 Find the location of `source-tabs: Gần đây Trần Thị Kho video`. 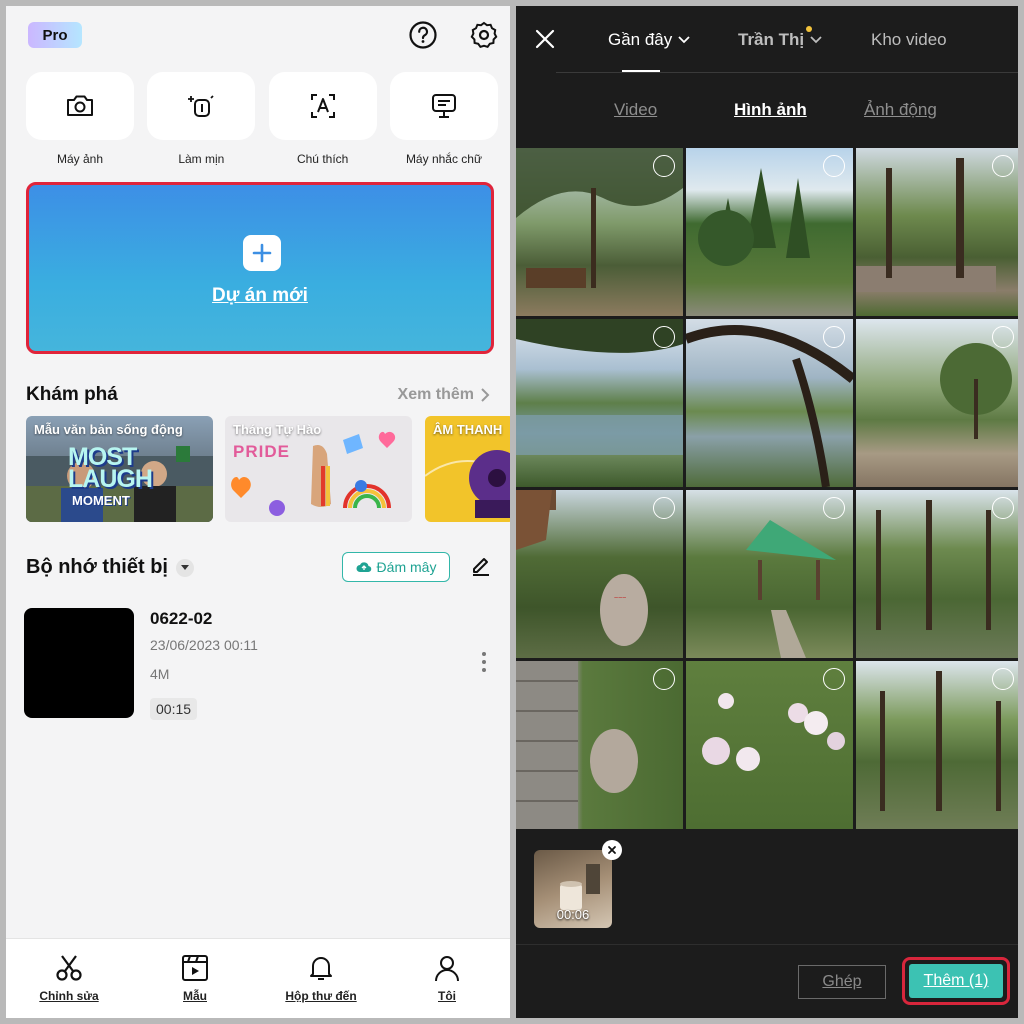

source-tabs: Gần đây Trần Thị Kho video is located at coordinates (767, 48).